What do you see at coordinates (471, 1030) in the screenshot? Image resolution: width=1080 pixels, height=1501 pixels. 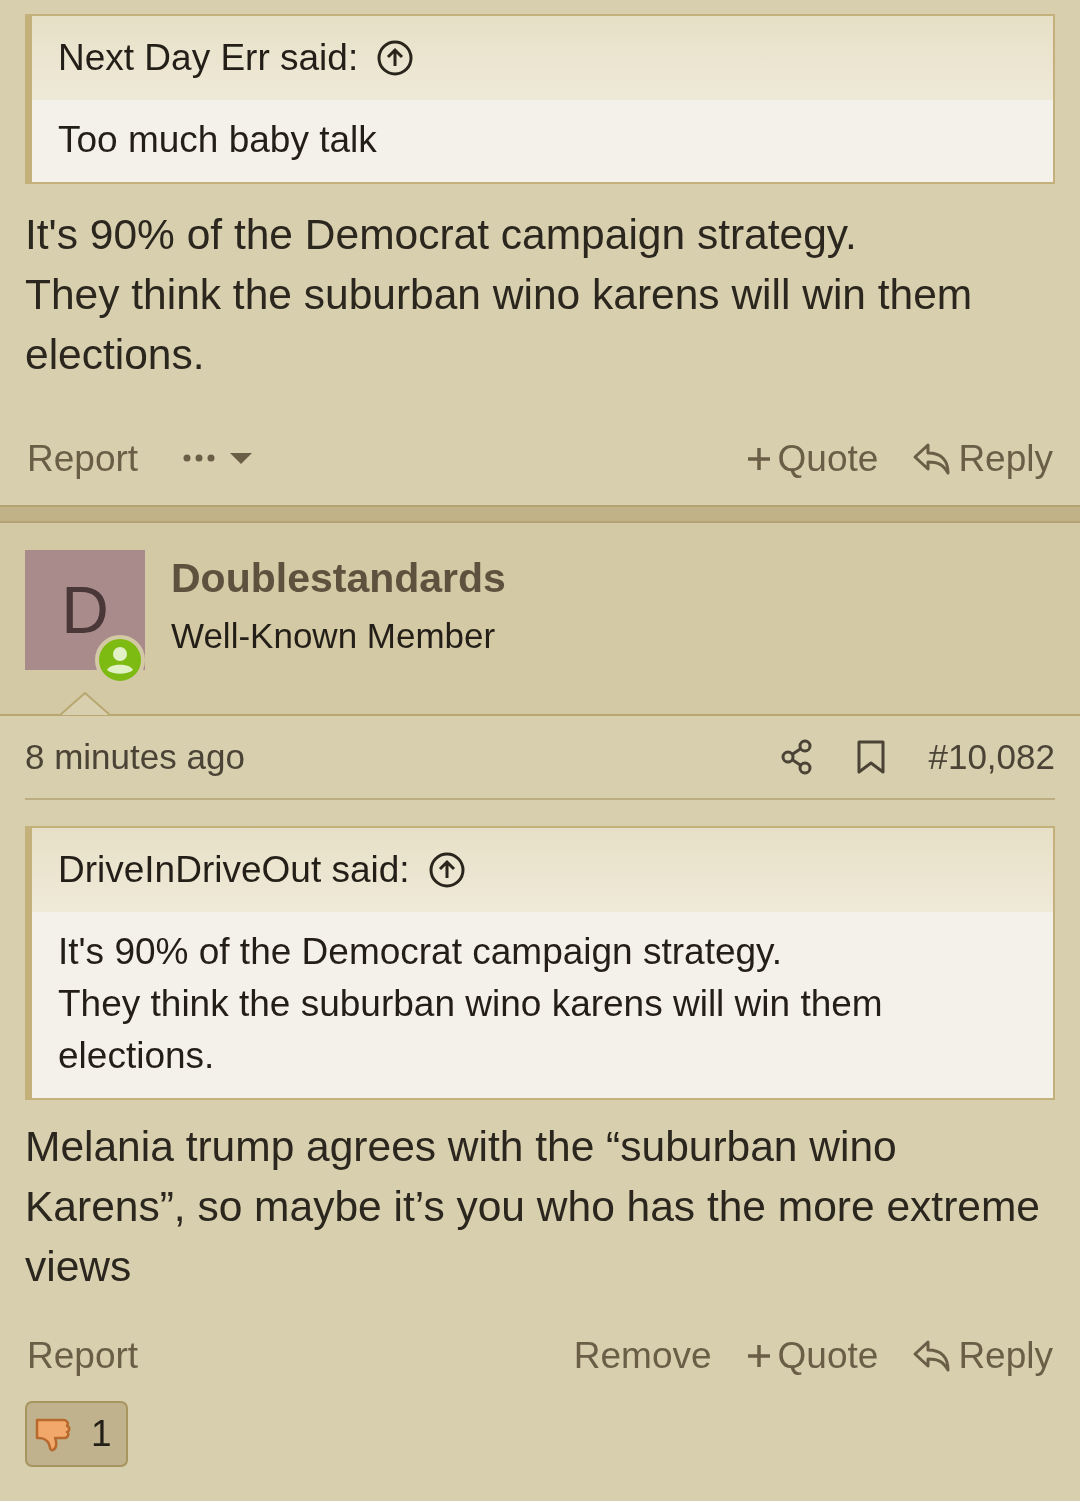 I see `quote-text: They think the suburban wino karens will win them elections.` at bounding box center [471, 1030].